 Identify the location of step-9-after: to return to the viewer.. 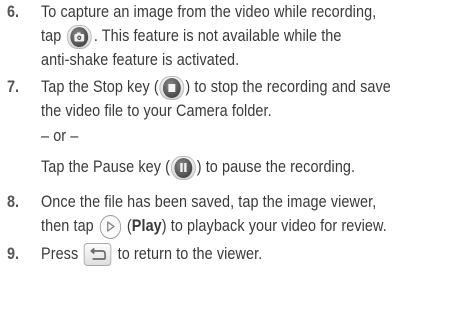
(188, 254).